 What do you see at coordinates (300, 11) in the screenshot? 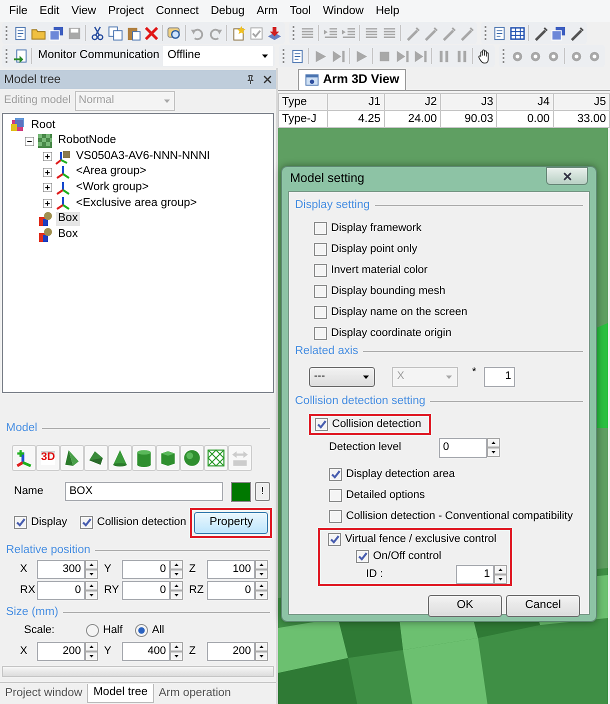
I see `menu-item: Tool` at bounding box center [300, 11].